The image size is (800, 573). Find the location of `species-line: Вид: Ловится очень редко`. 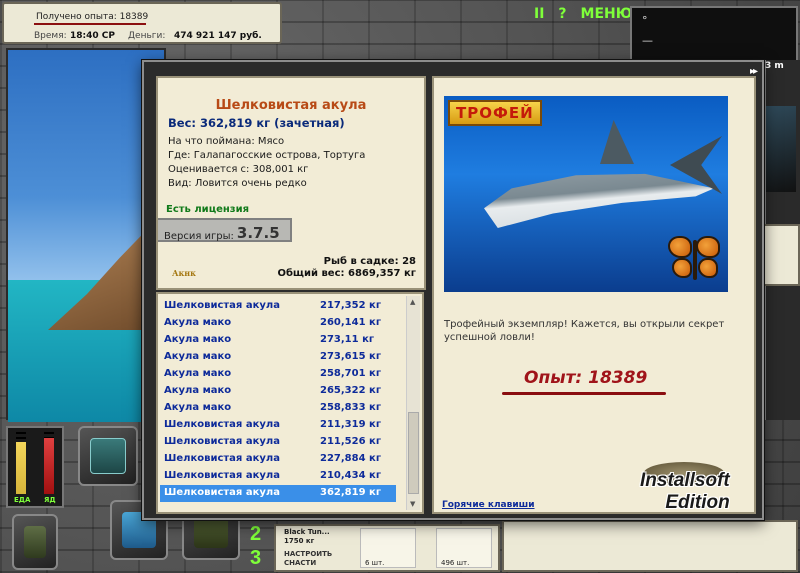

species-line: Вид: Ловится очень редко is located at coordinates (237, 183).